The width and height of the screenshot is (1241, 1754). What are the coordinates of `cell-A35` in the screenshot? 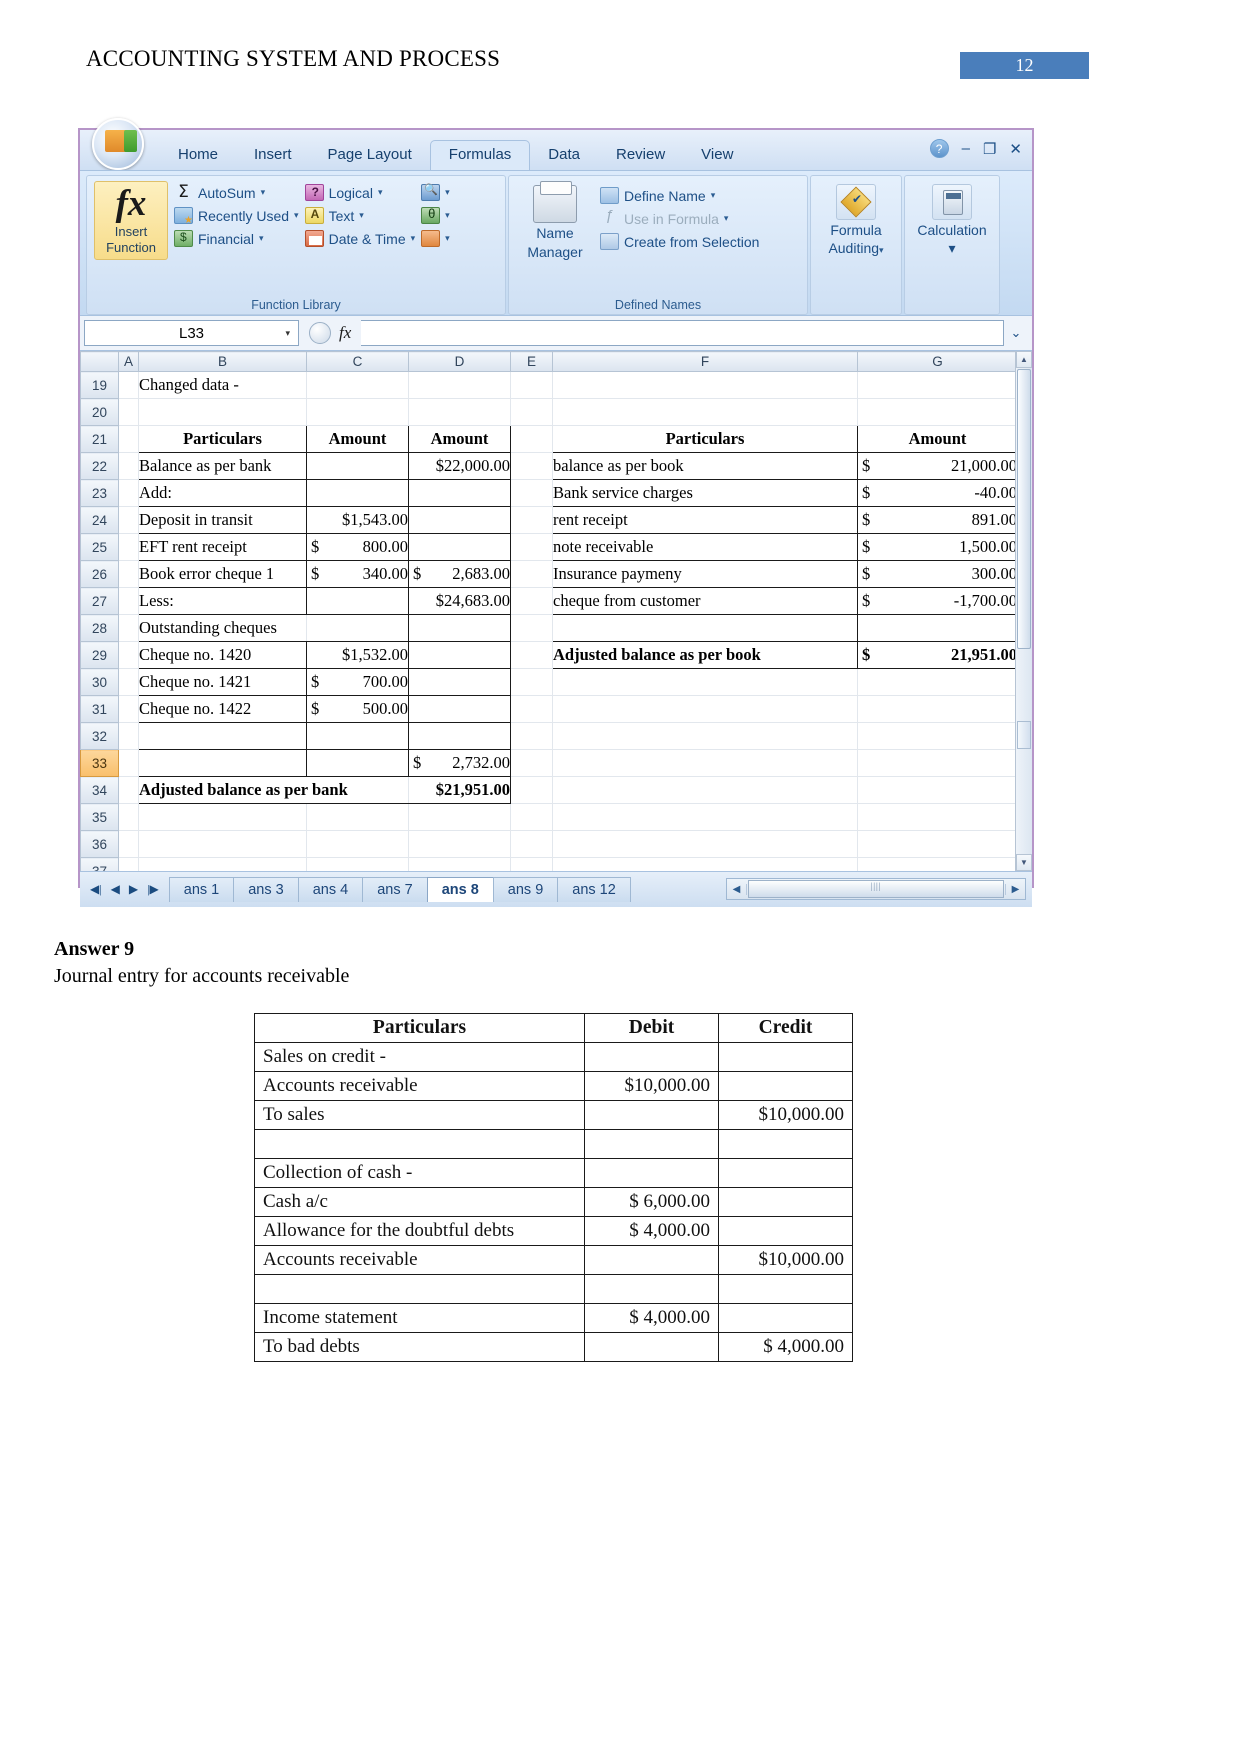 It's located at (128, 817).